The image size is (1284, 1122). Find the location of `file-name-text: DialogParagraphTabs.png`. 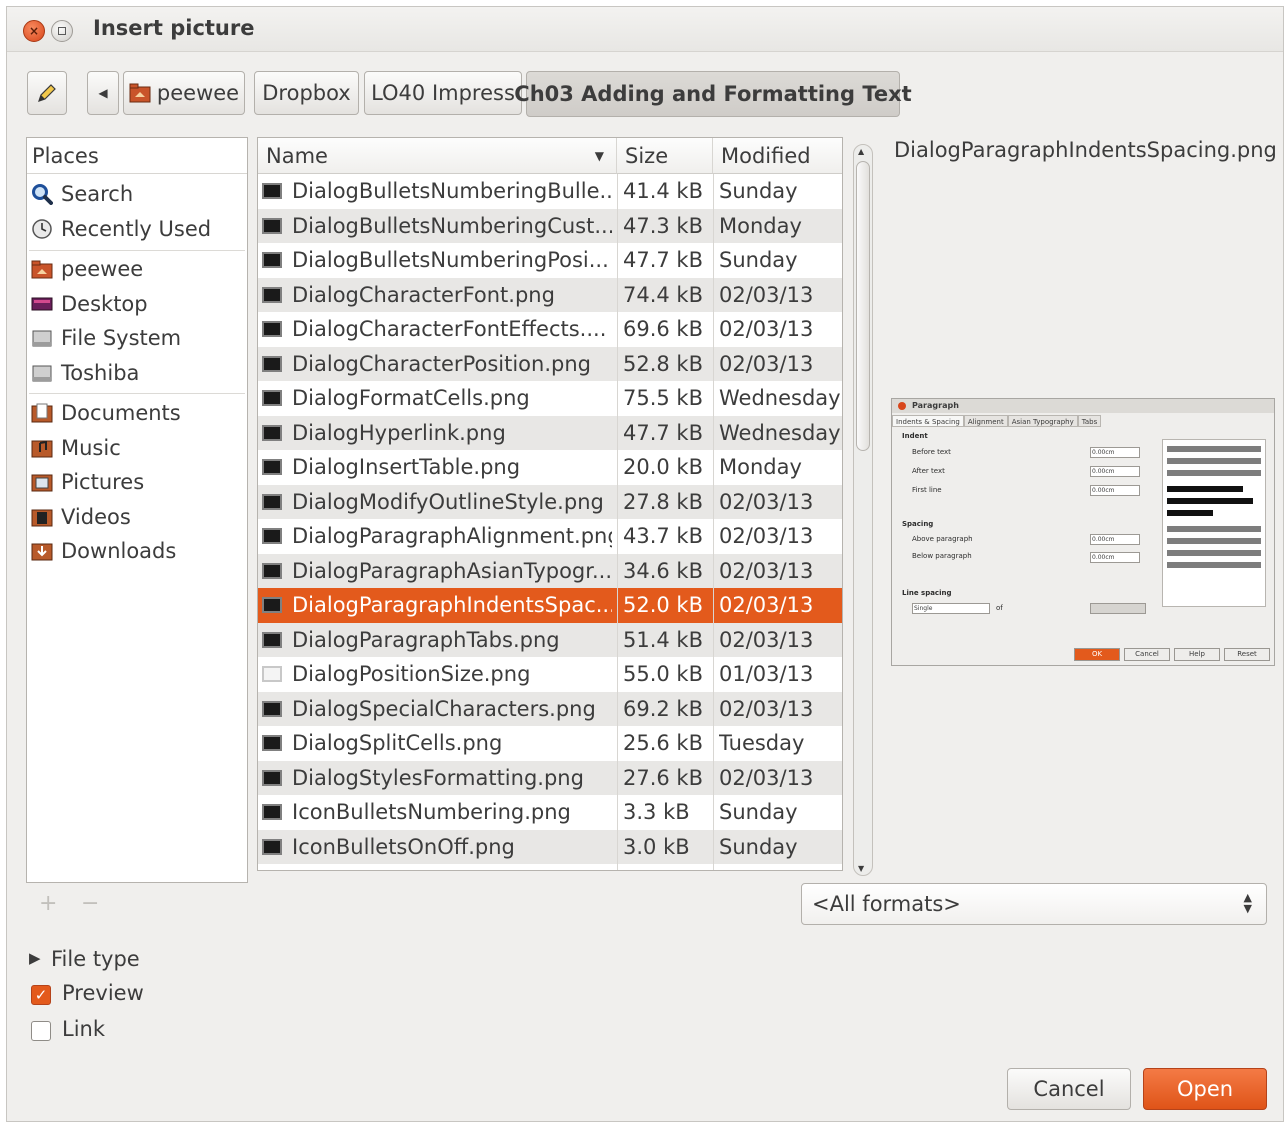

file-name-text: DialogParagraphTabs.png is located at coordinates (426, 639).